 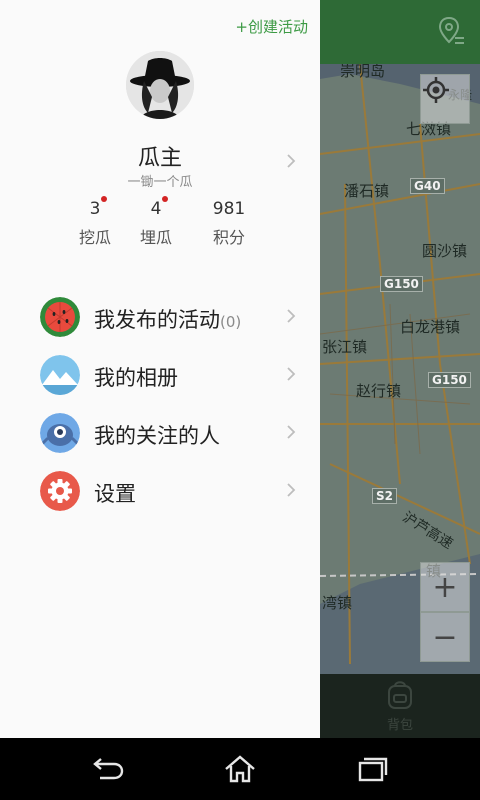 I want to click on zoom-out-button: −, so click(x=445, y=637).